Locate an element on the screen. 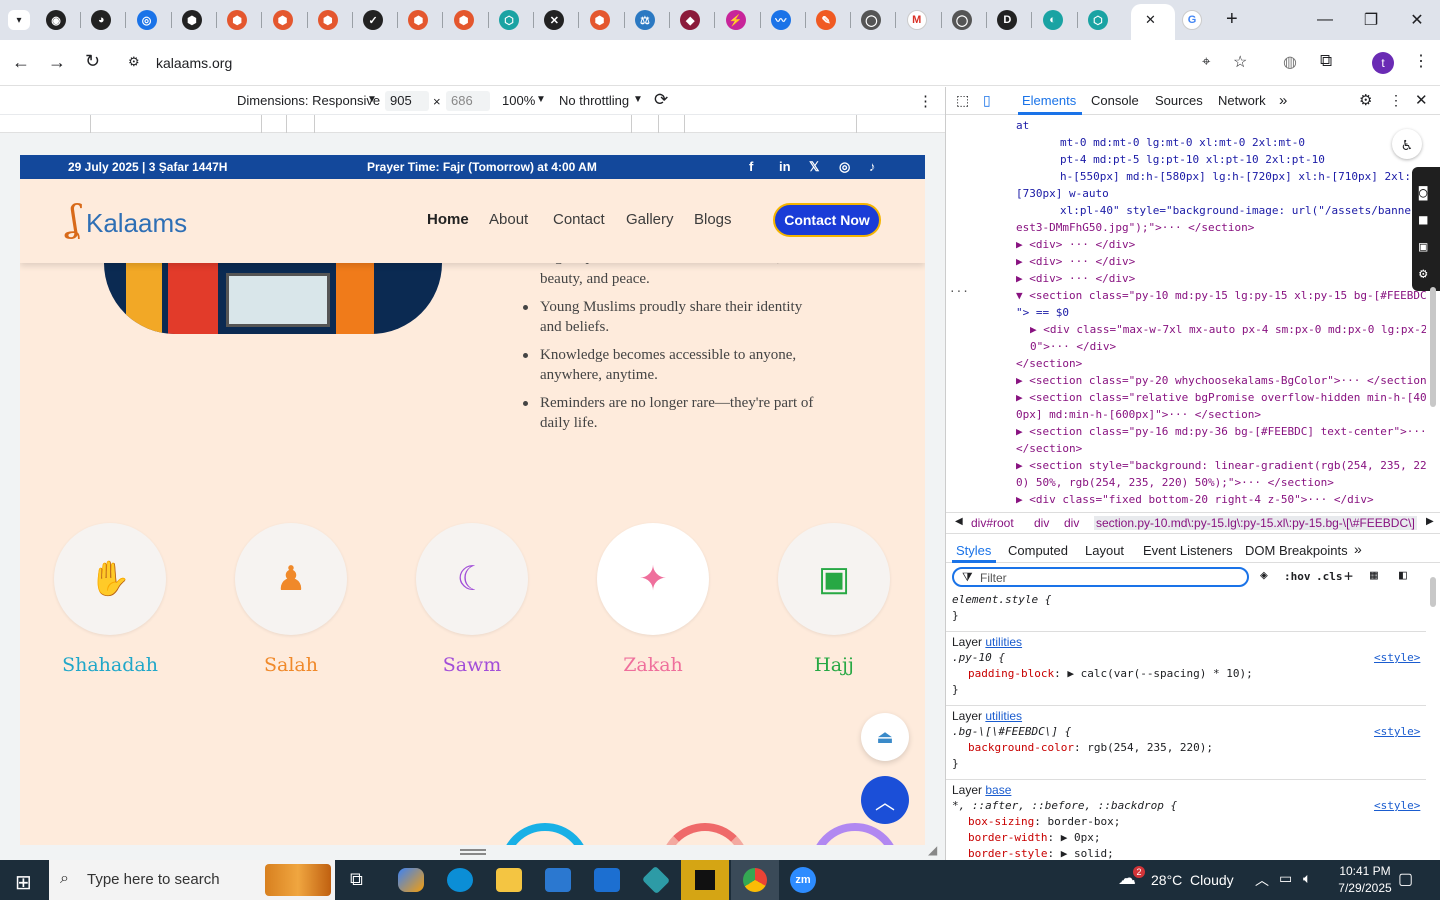 The image size is (1440, 900). styles-scrollbar is located at coordinates (1433, 712).